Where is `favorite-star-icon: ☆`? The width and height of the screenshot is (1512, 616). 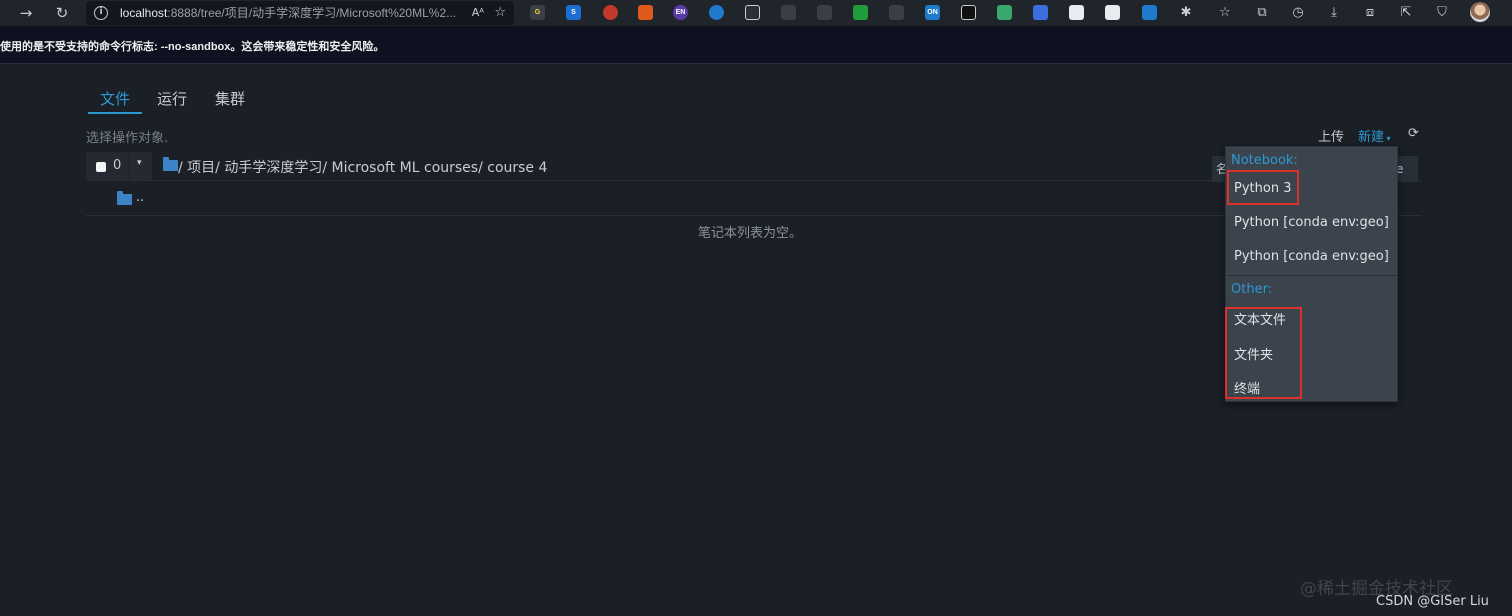
favorite-star-icon: ☆ is located at coordinates (500, 13).